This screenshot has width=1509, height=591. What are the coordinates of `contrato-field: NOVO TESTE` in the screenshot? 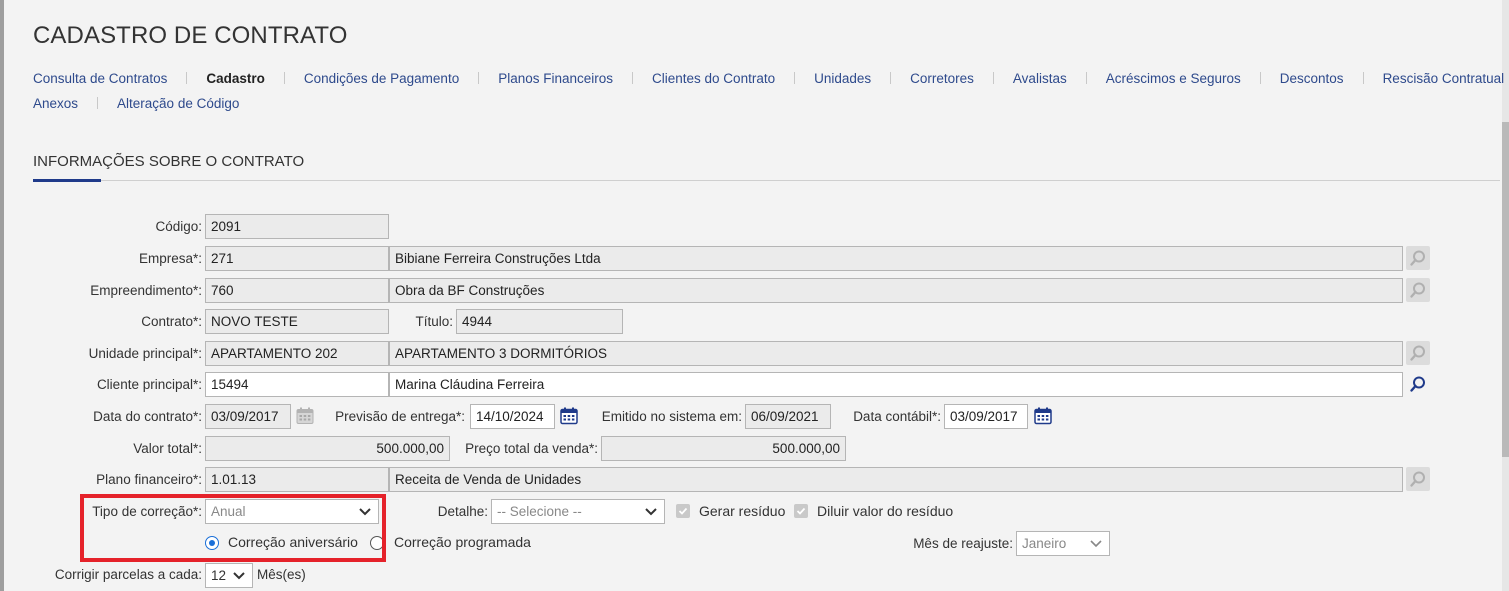 It's located at (297, 321).